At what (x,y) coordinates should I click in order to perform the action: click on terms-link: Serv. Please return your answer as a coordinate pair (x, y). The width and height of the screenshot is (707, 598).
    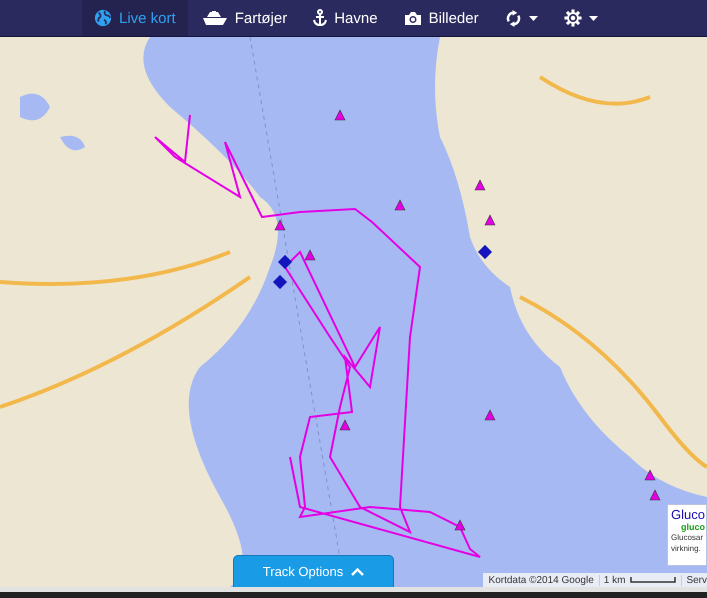
    Looking at the image, I should click on (694, 580).